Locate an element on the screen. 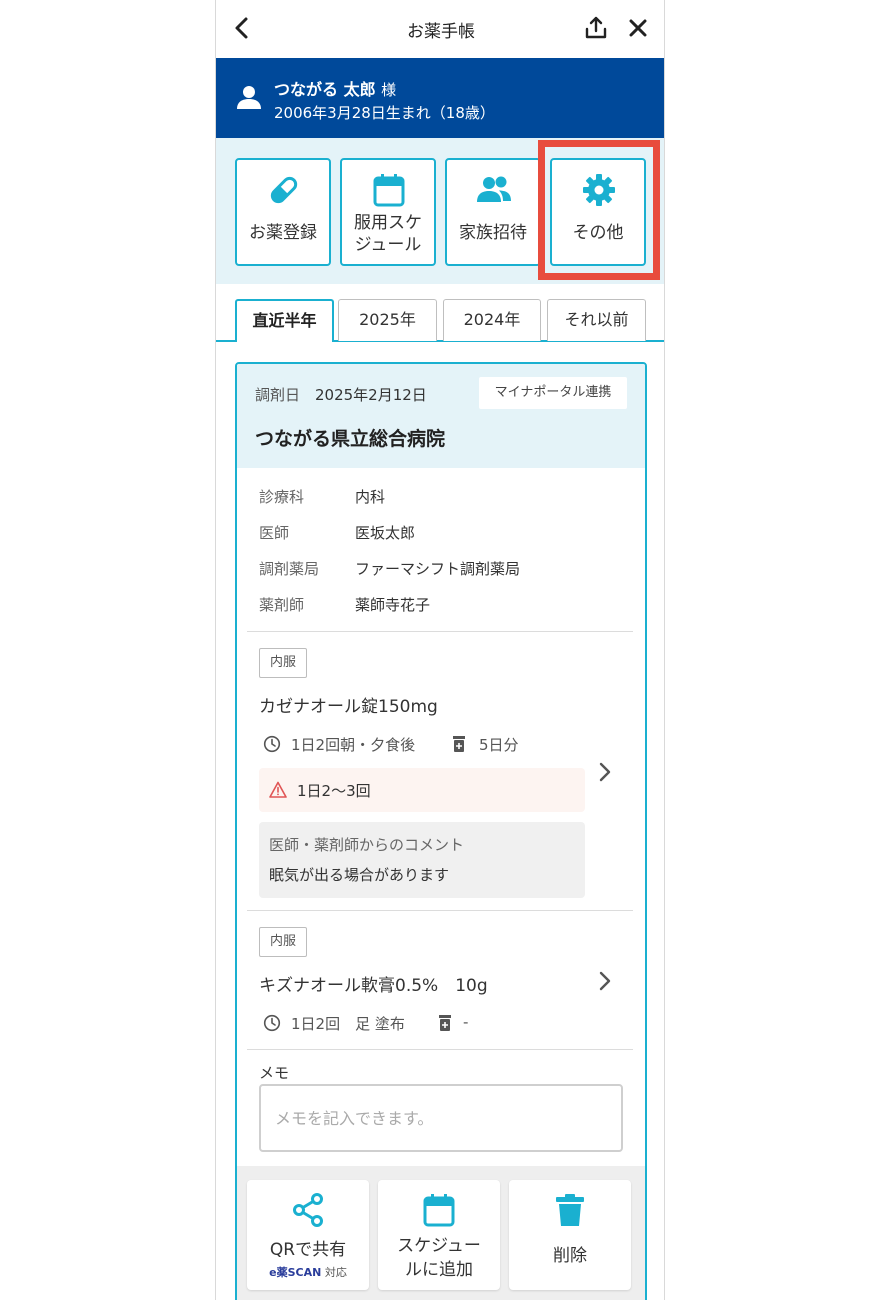  user-icon is located at coordinates (249, 97).